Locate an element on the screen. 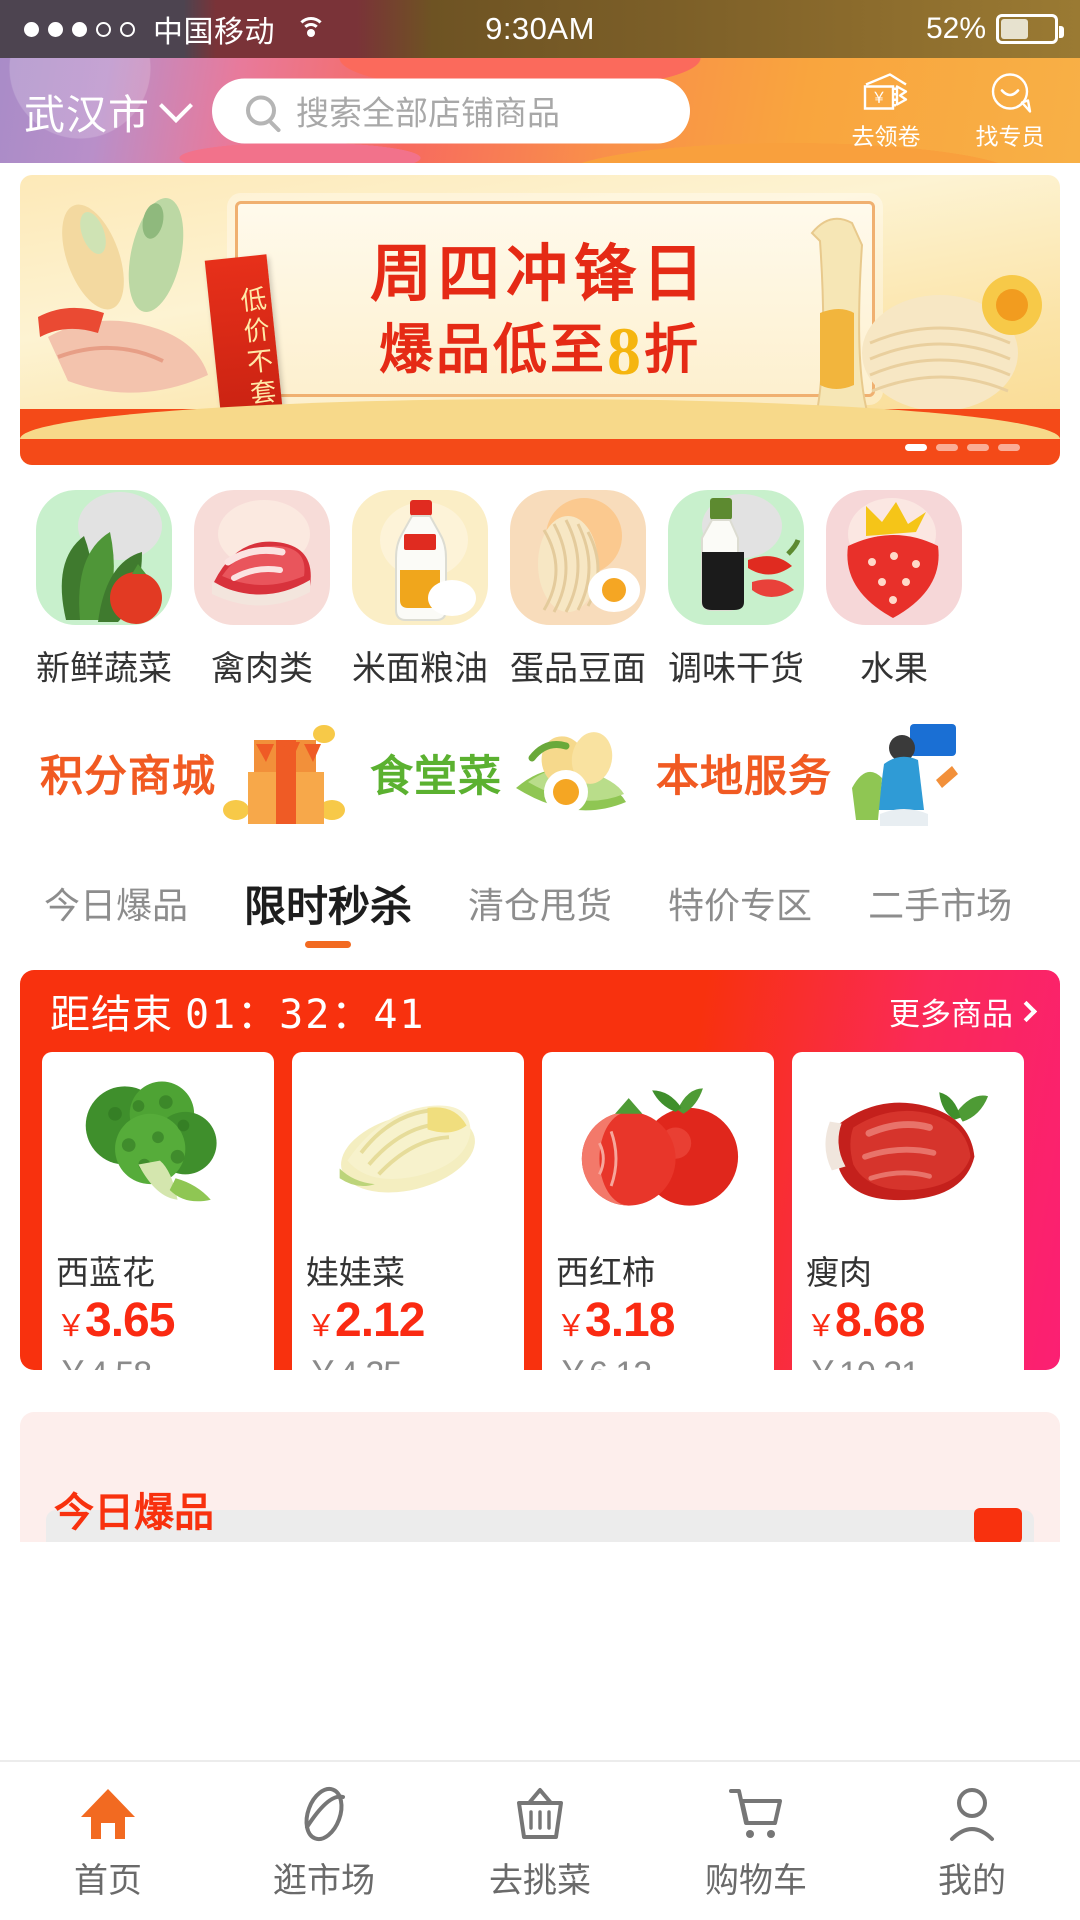 Image resolution: width=1080 pixels, height=1920 pixels. tab-clearance: 清仓甩货 is located at coordinates (540, 910).